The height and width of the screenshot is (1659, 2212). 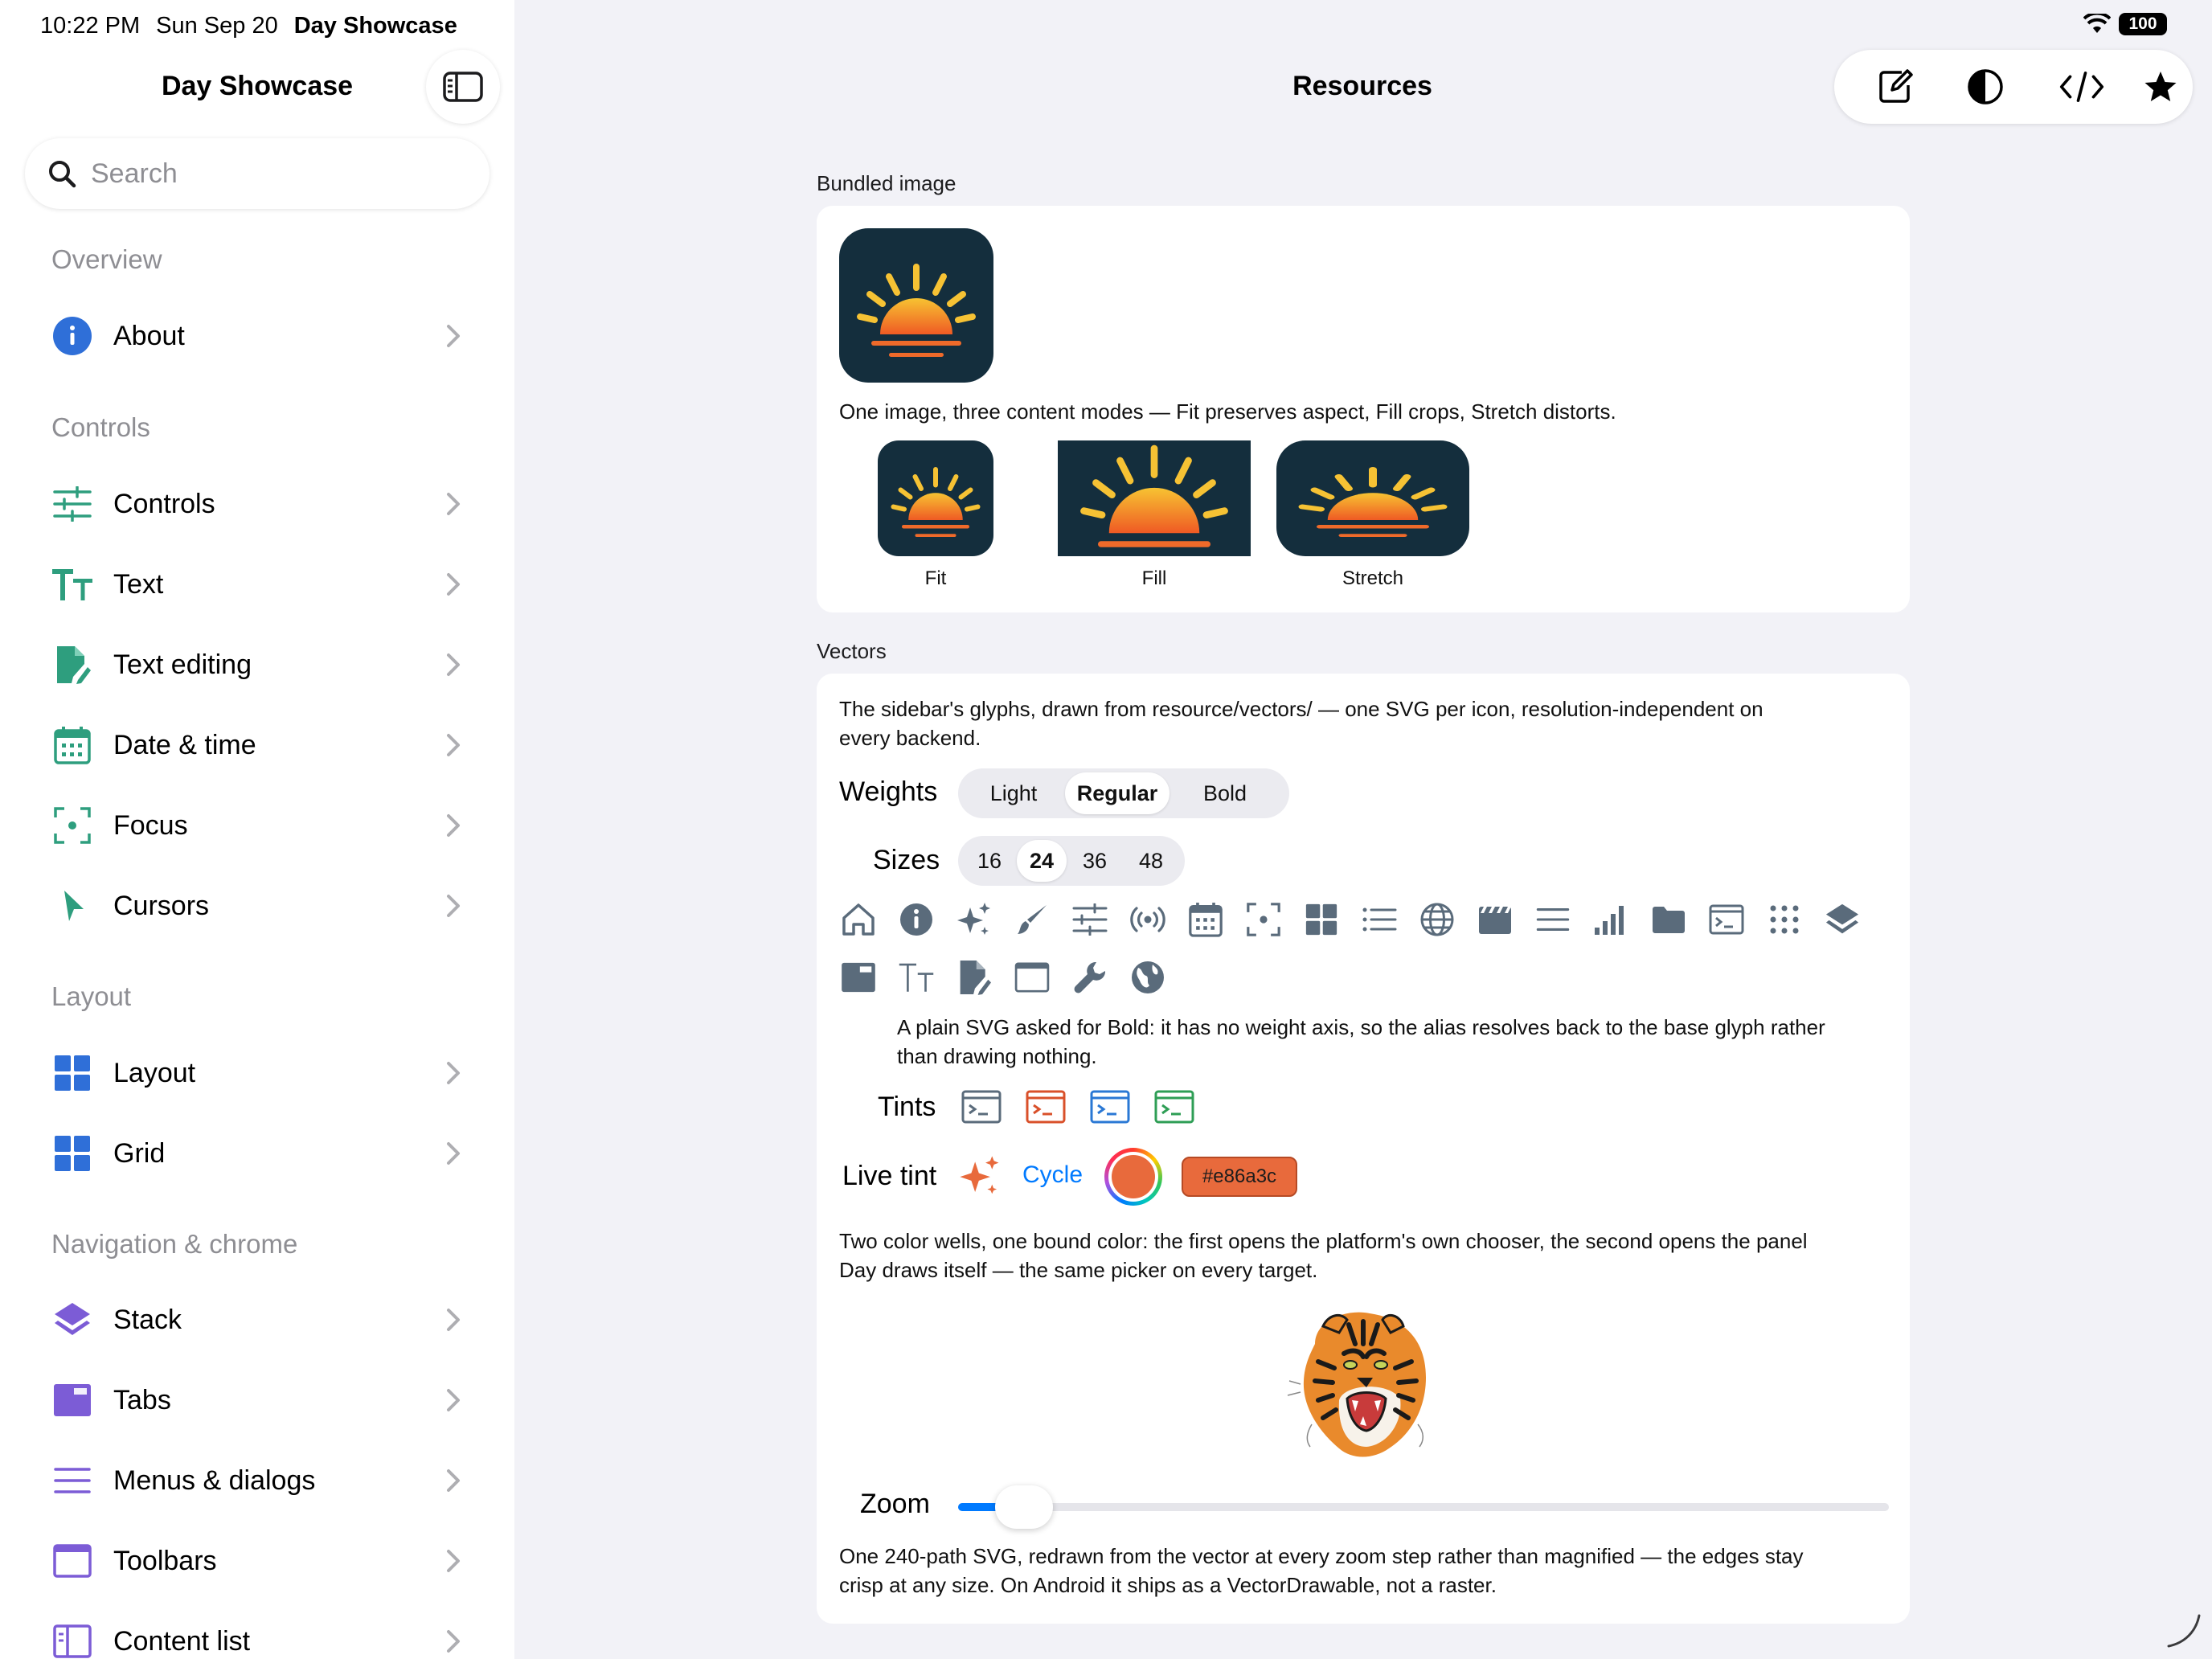 I want to click on content-list-icon, so click(x=72, y=1639).